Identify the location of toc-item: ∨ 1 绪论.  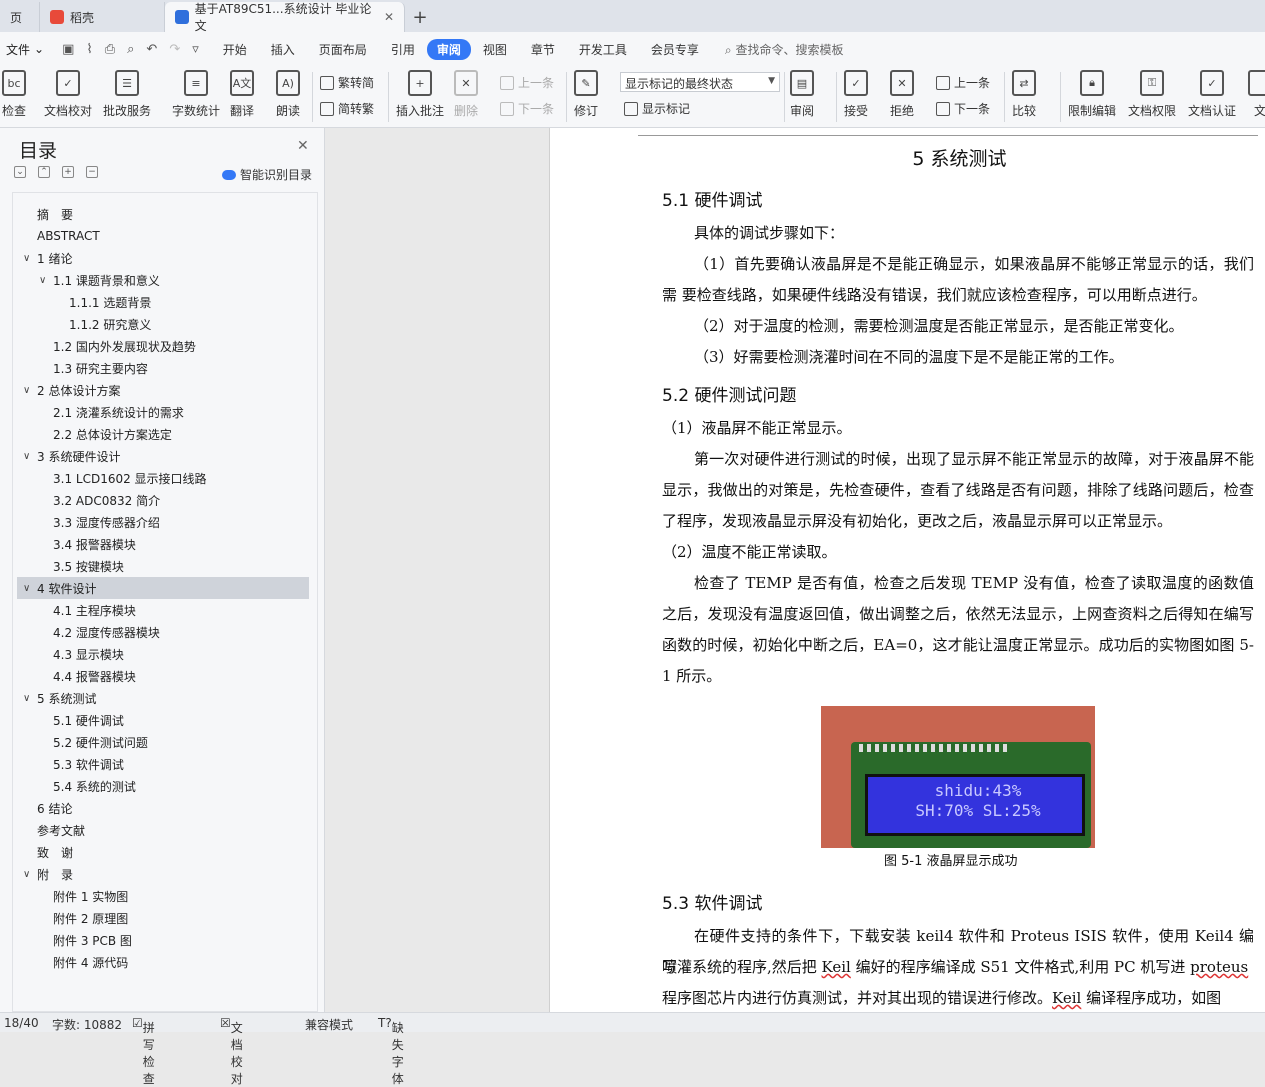
(163, 258).